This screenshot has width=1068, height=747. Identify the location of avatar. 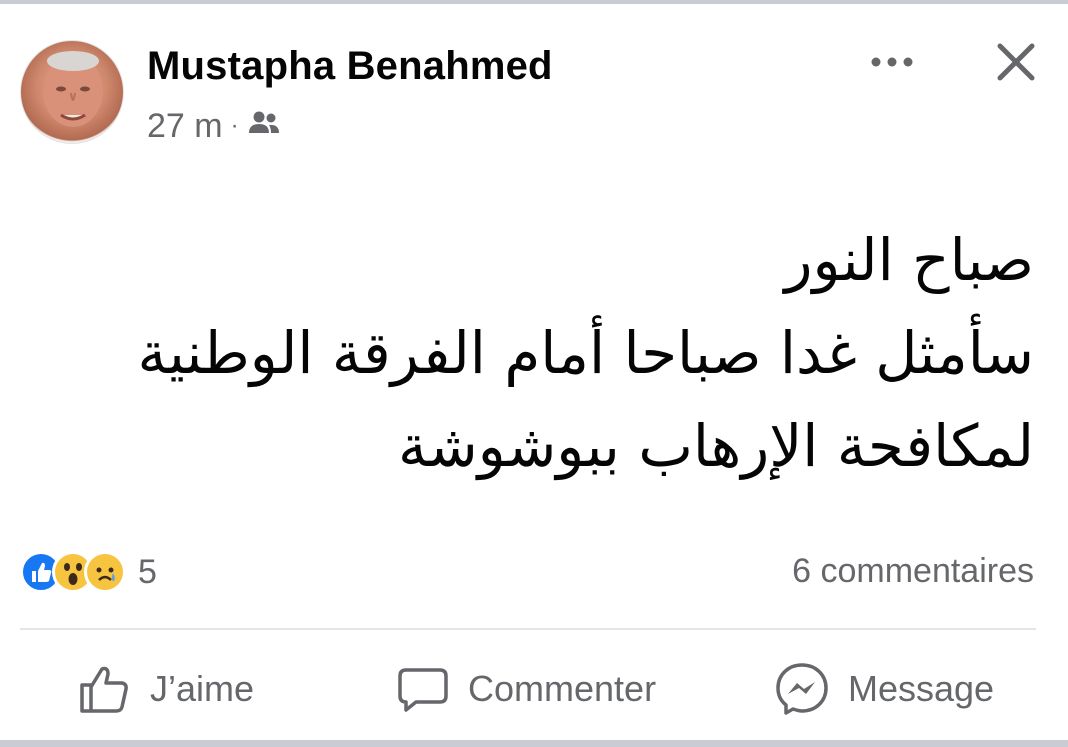
(72, 92).